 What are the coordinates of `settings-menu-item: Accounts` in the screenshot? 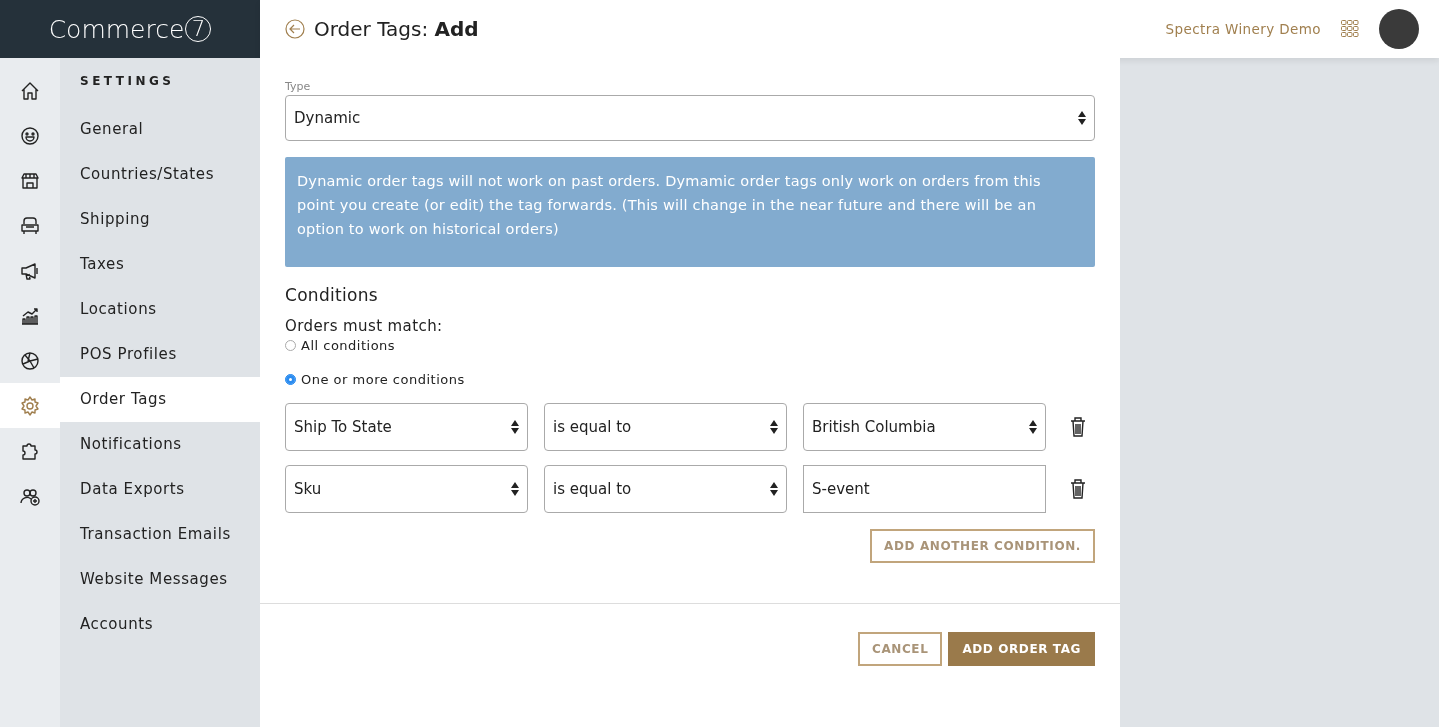 It's located at (160, 624).